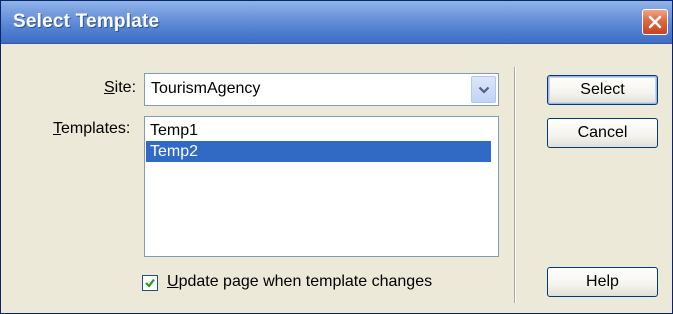 The image size is (673, 314). I want to click on list-item-temp2: Temp2, so click(318, 151).